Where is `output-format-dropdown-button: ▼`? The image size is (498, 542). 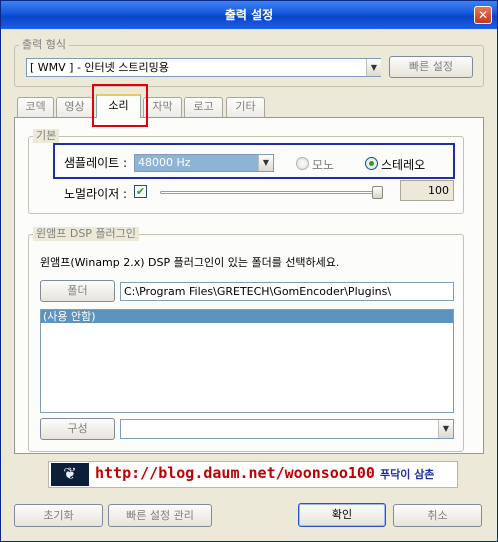 output-format-dropdown-button: ▼ is located at coordinates (373, 67).